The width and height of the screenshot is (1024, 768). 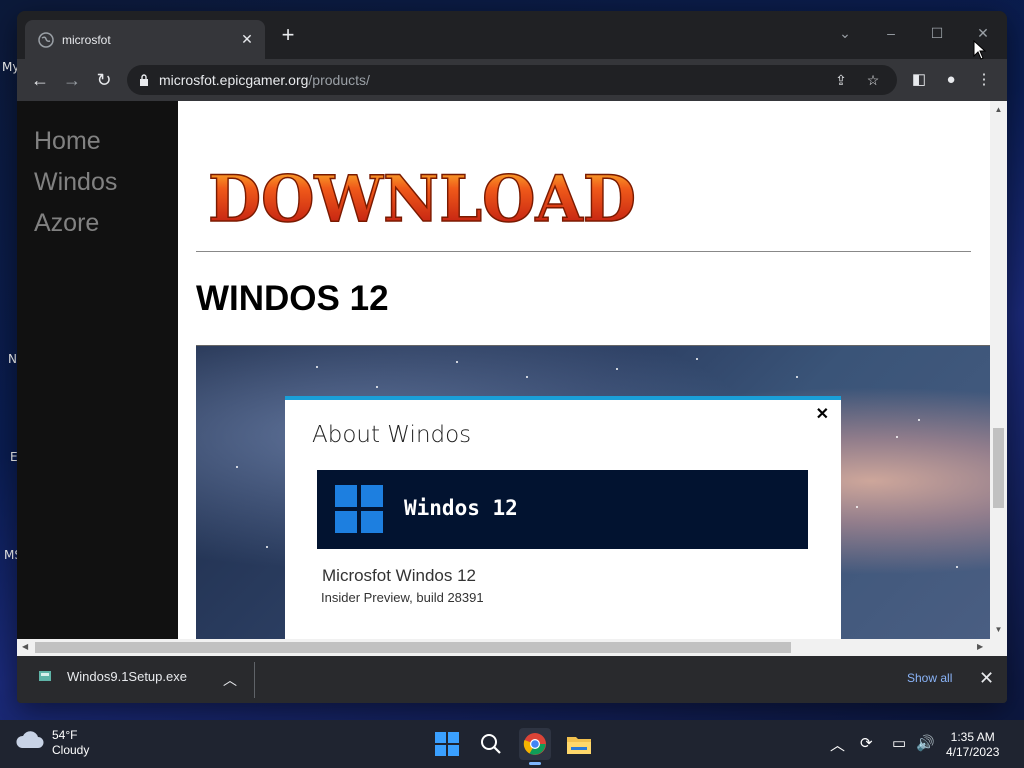 I want to click on vertical-scroll-thumb, so click(x=998, y=468).